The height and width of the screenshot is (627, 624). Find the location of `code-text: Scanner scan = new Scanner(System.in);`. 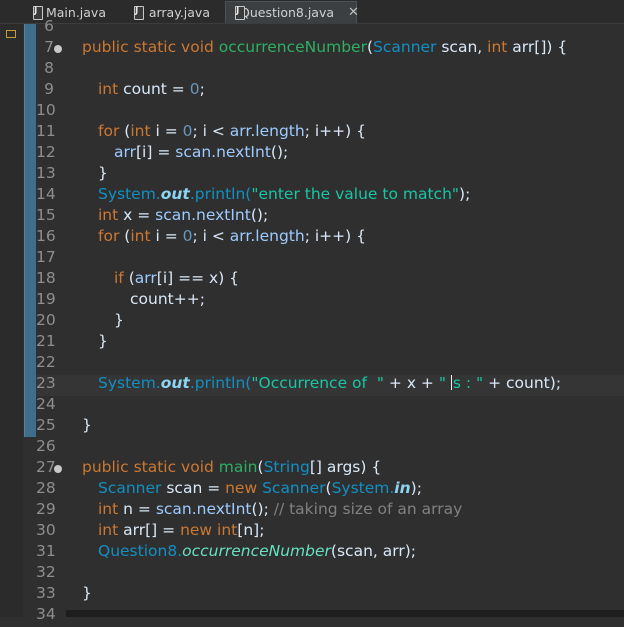

code-text: Scanner scan = new Scanner(System.in); is located at coordinates (260, 488).